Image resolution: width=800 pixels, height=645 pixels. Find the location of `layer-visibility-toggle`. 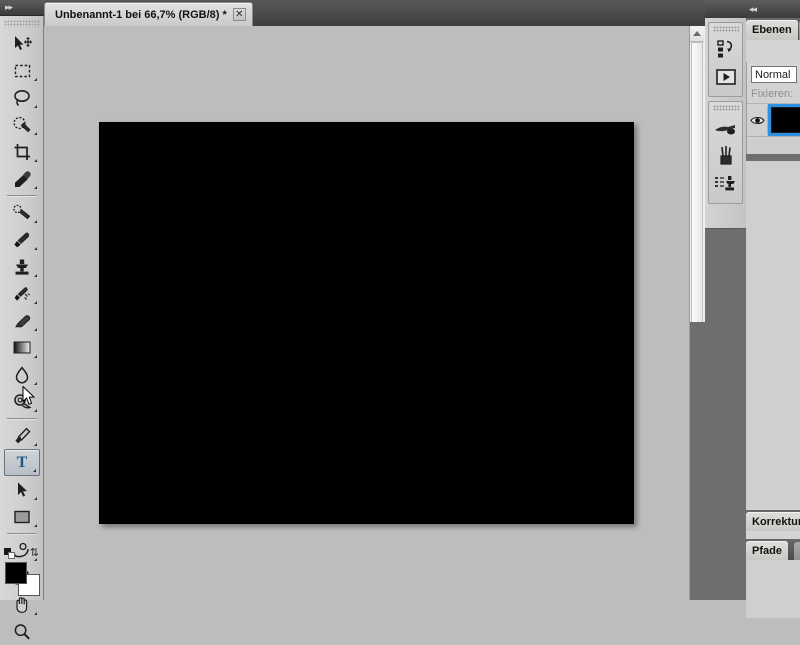

layer-visibility-toggle is located at coordinates (757, 120).